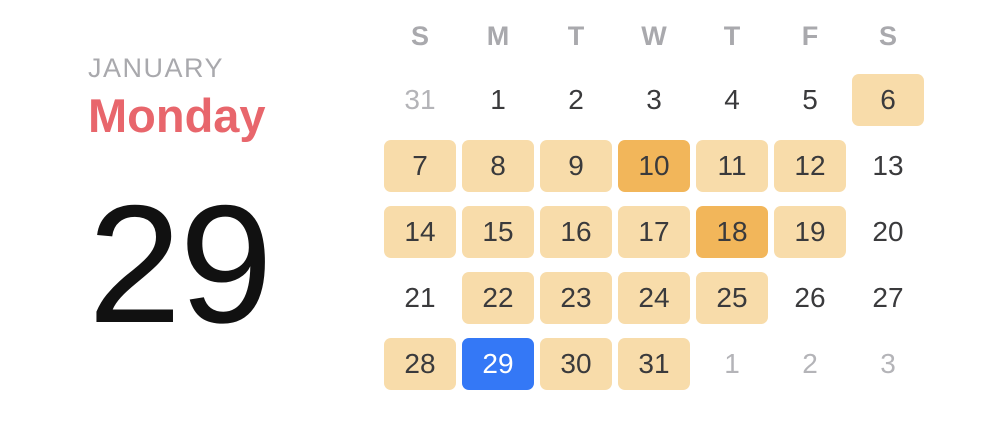 The image size is (1008, 425). Describe the element at coordinates (576, 232) in the screenshot. I see `day-cell: 16` at that location.